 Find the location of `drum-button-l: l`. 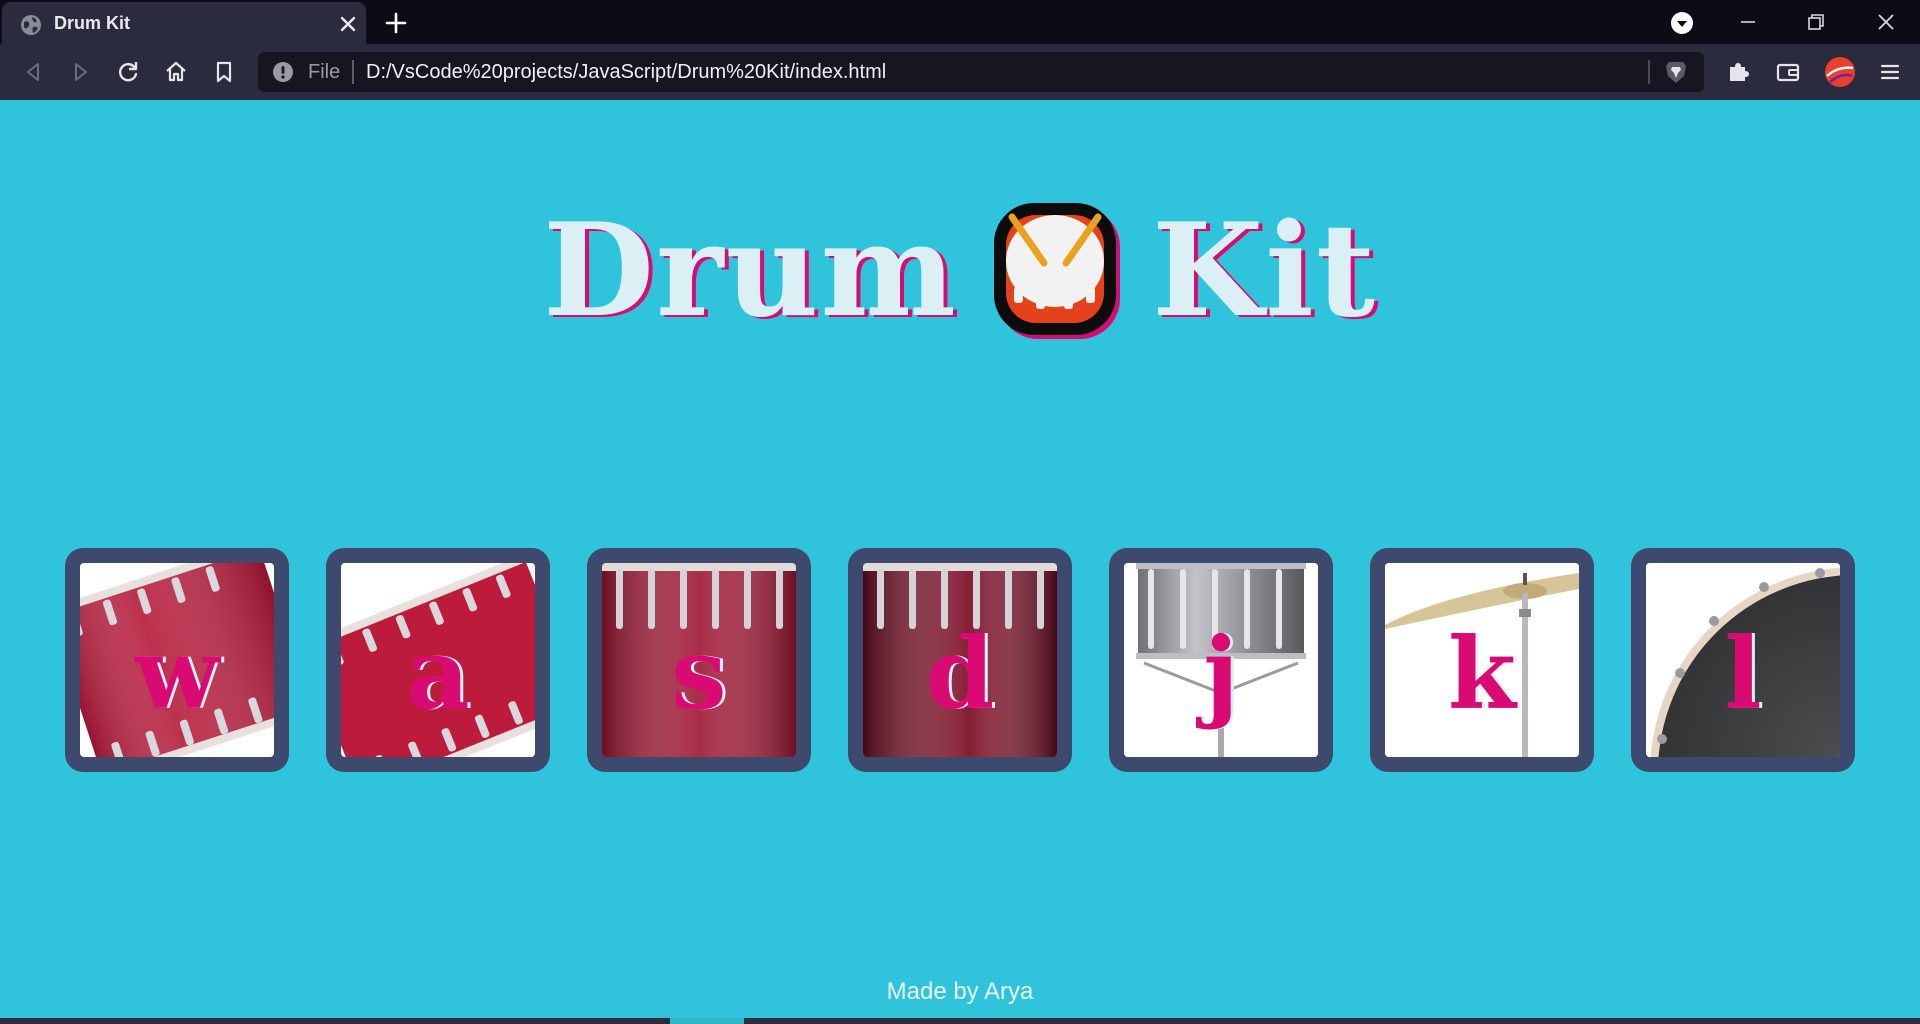

drum-button-l: l is located at coordinates (1743, 660).